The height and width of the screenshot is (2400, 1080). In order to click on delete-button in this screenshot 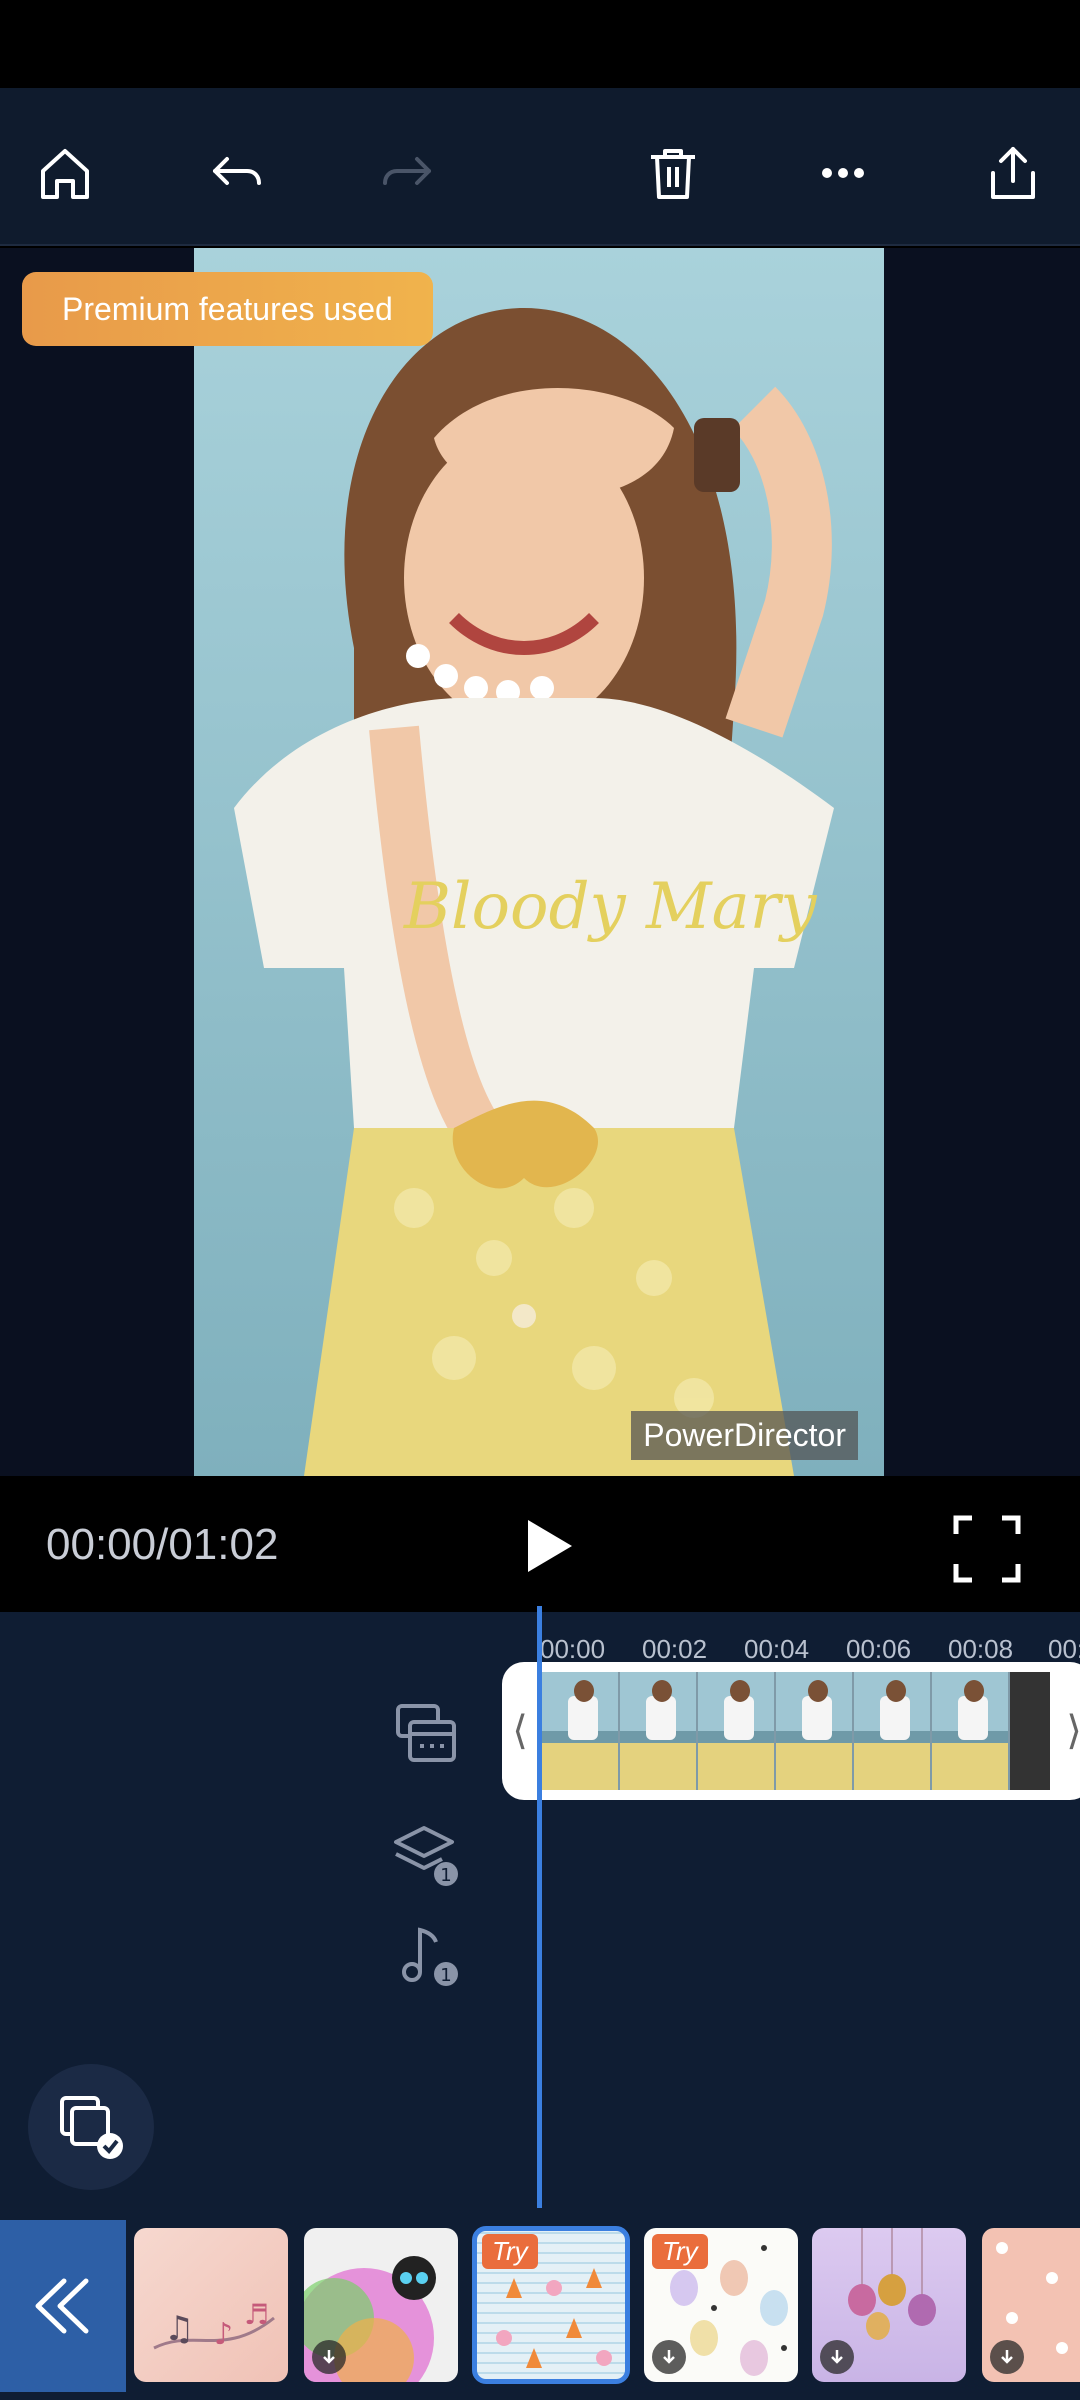, I will do `click(673, 173)`.